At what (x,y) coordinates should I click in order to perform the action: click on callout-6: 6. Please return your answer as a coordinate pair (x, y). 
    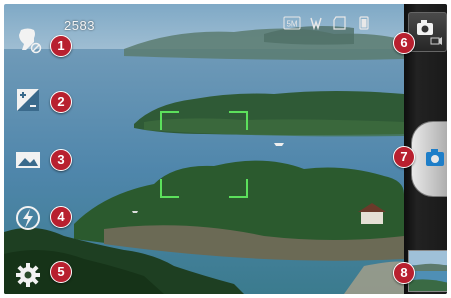
    Looking at the image, I should click on (404, 43).